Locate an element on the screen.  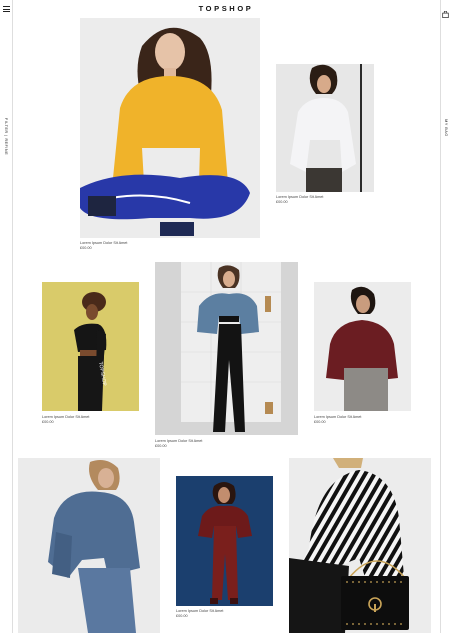
product-price-2: £00.00 is located at coordinates (282, 202).